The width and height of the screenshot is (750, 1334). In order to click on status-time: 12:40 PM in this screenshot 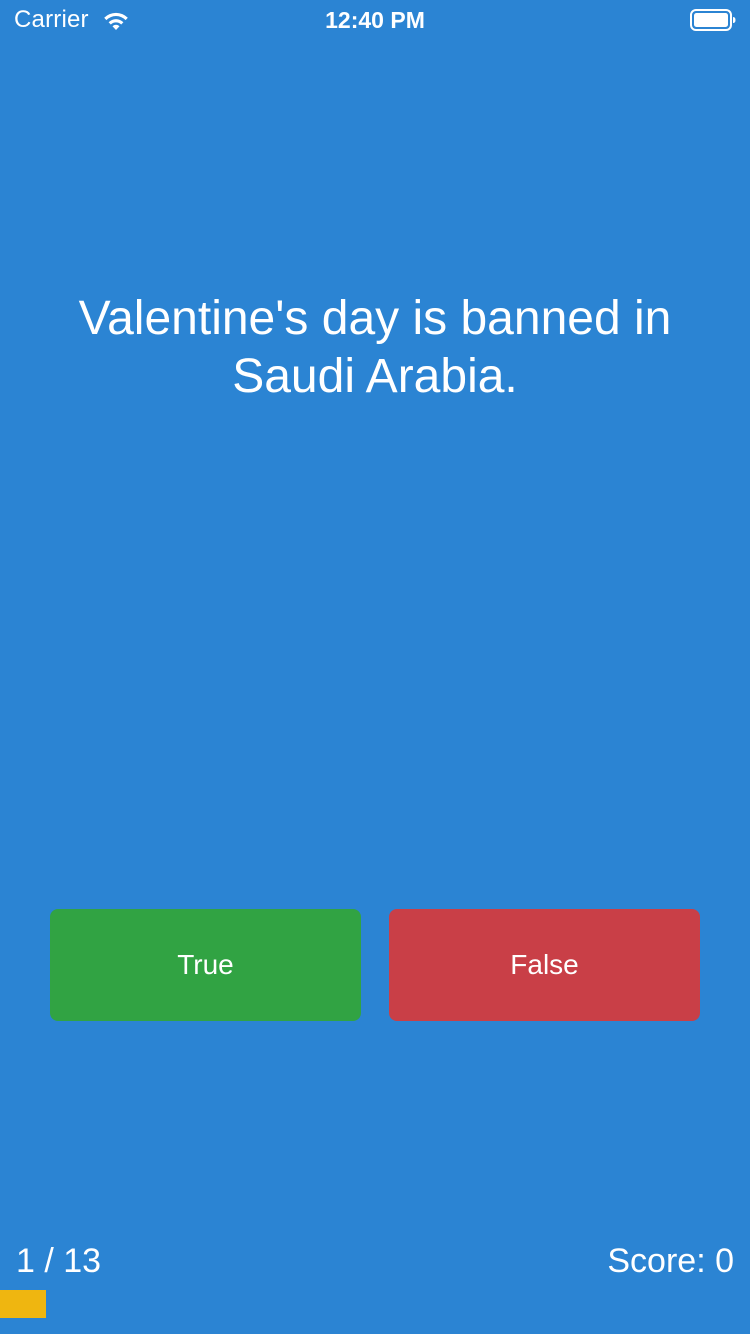, I will do `click(375, 20)`.